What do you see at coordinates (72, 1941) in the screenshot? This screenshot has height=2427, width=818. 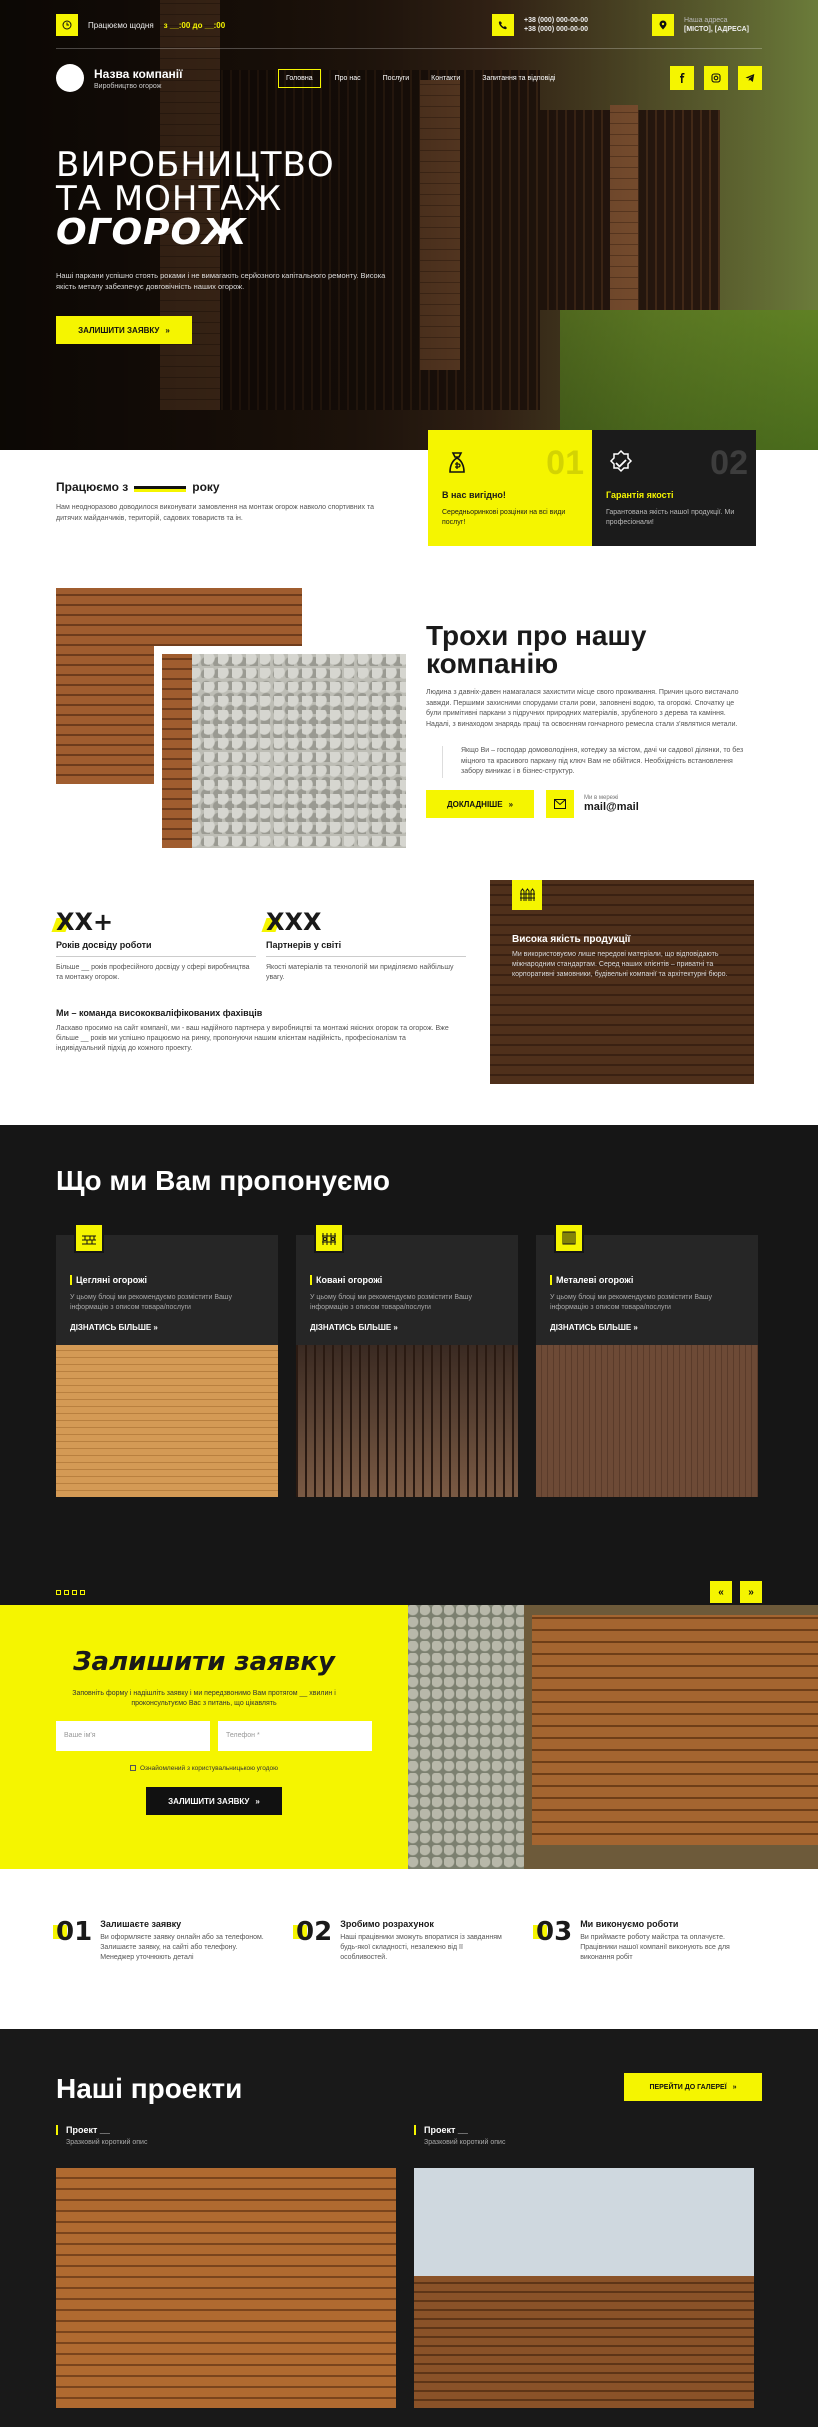 I see `step-number: 01` at bounding box center [72, 1941].